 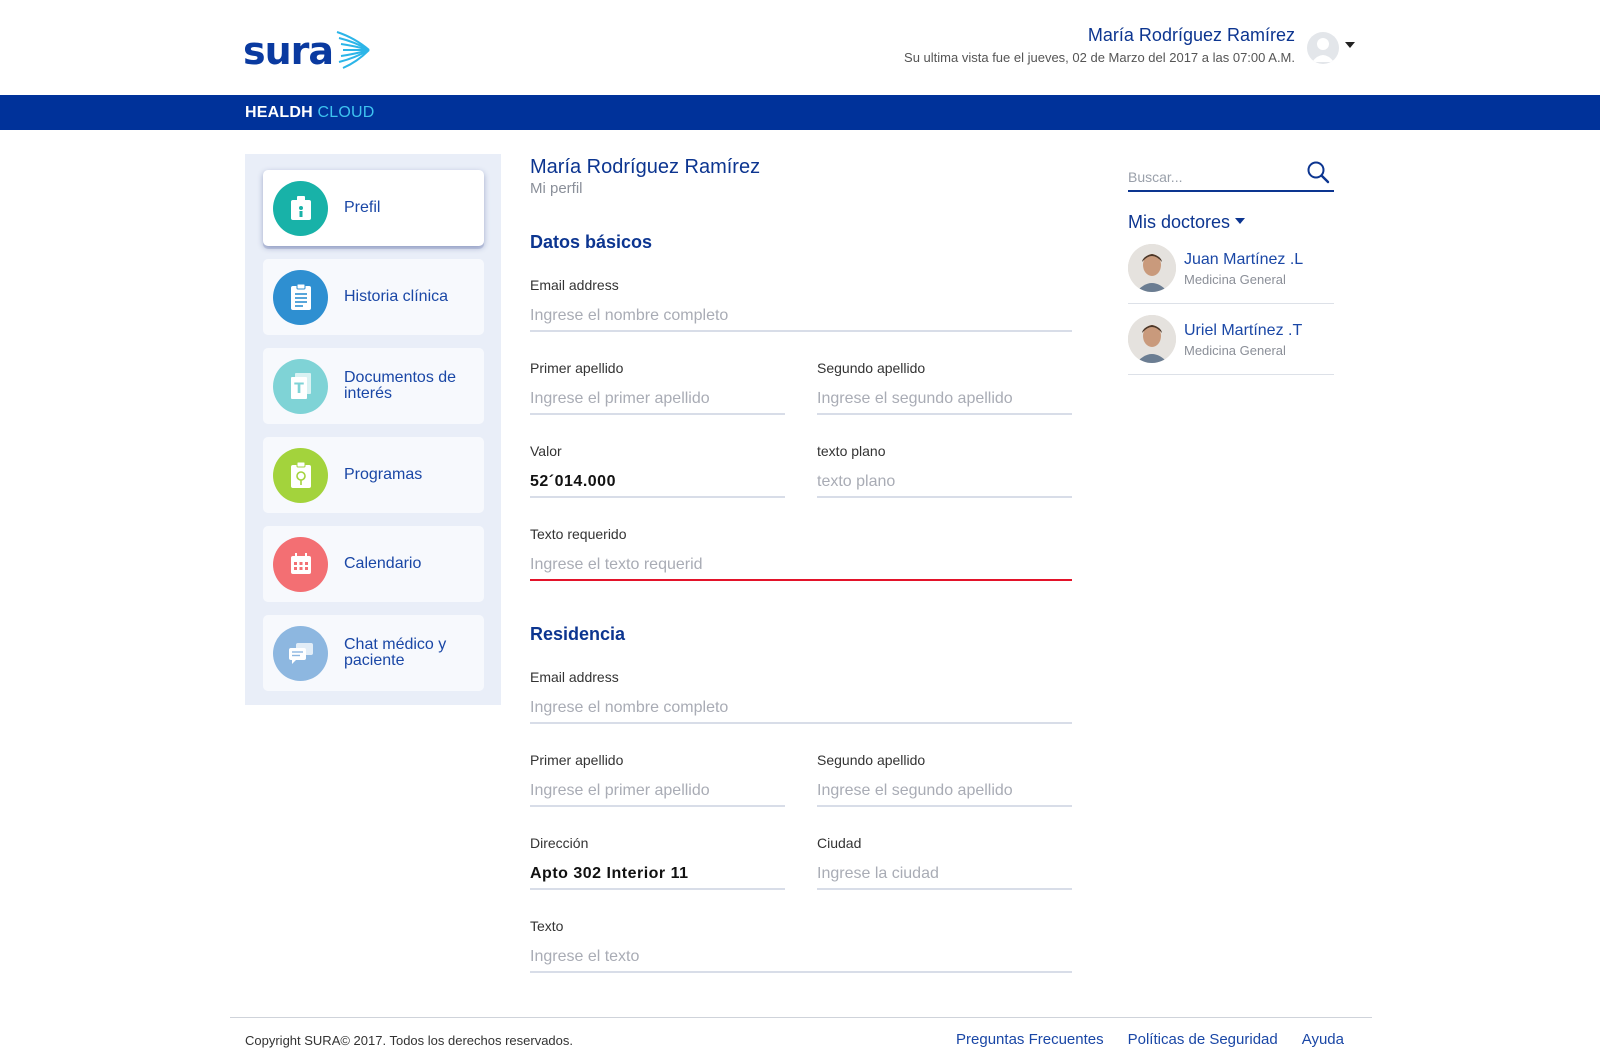 I want to click on section-title-residencia: Residencia, so click(x=578, y=634).